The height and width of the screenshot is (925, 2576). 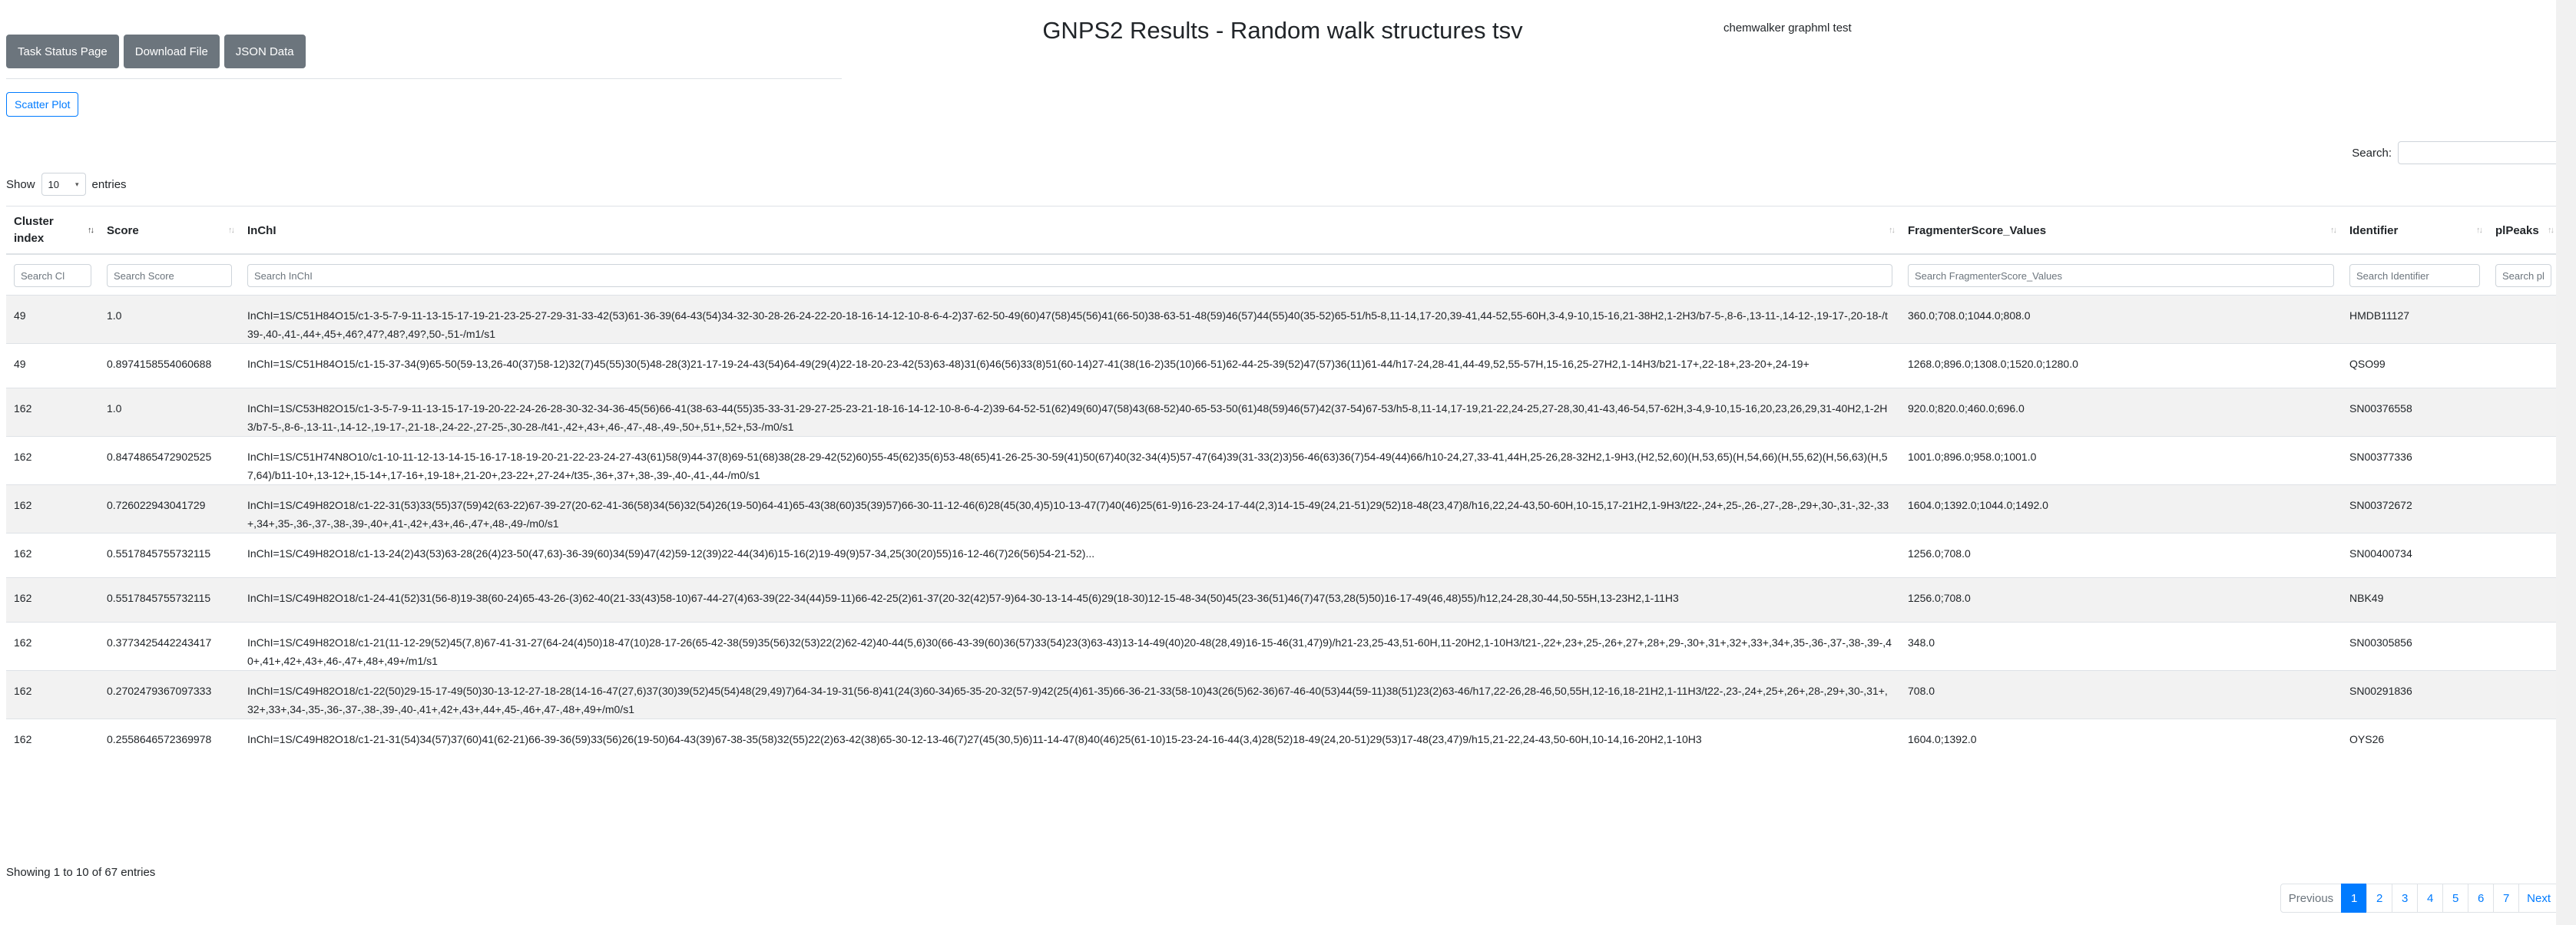 I want to click on filter-inchi-input: Search InChI, so click(x=1069, y=275).